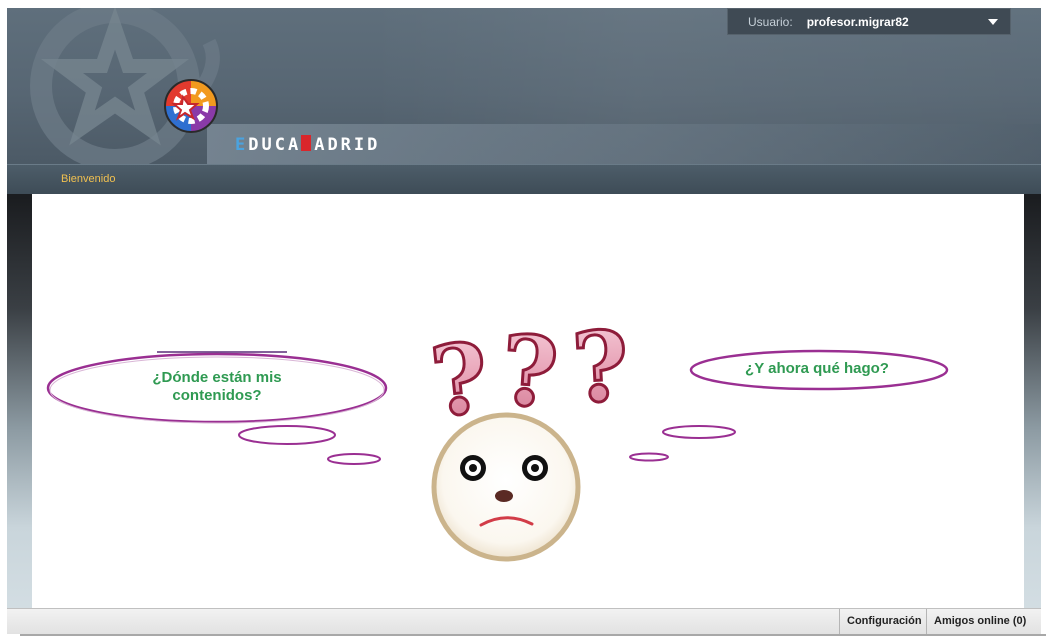 The height and width of the screenshot is (641, 1046). Describe the element at coordinates (306, 143) in the screenshot. I see `brand-letter-m: M` at that location.